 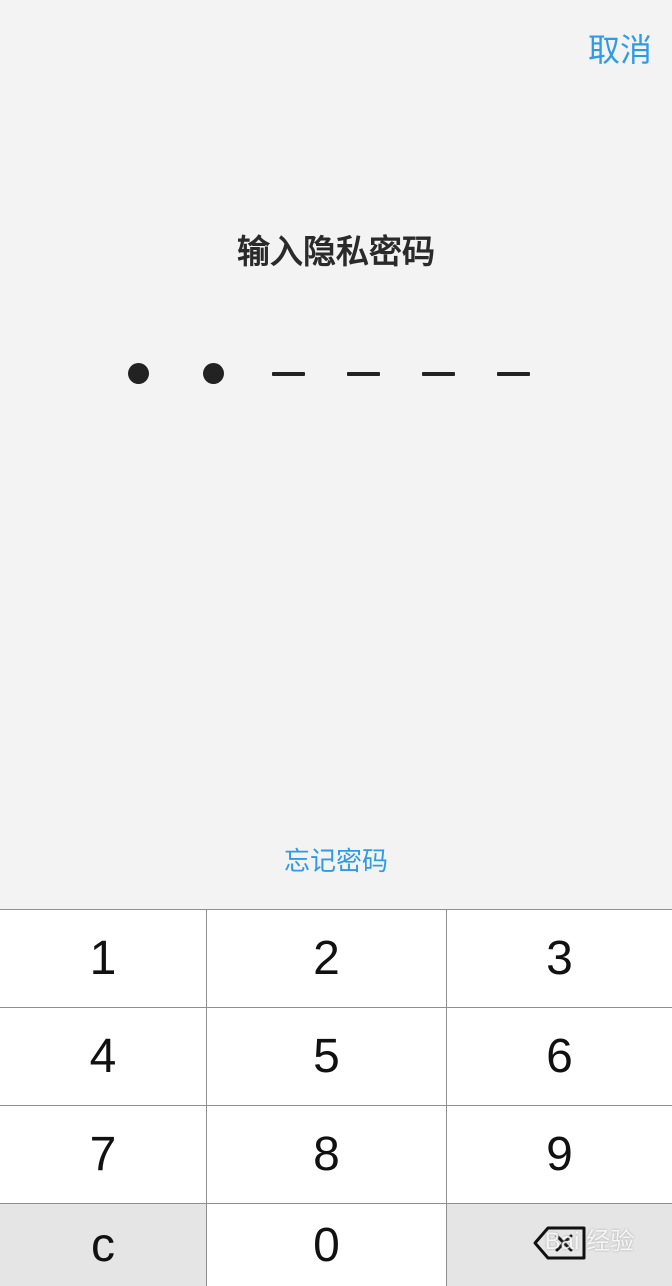 What do you see at coordinates (103, 1056) in the screenshot?
I see `key-4: 4` at bounding box center [103, 1056].